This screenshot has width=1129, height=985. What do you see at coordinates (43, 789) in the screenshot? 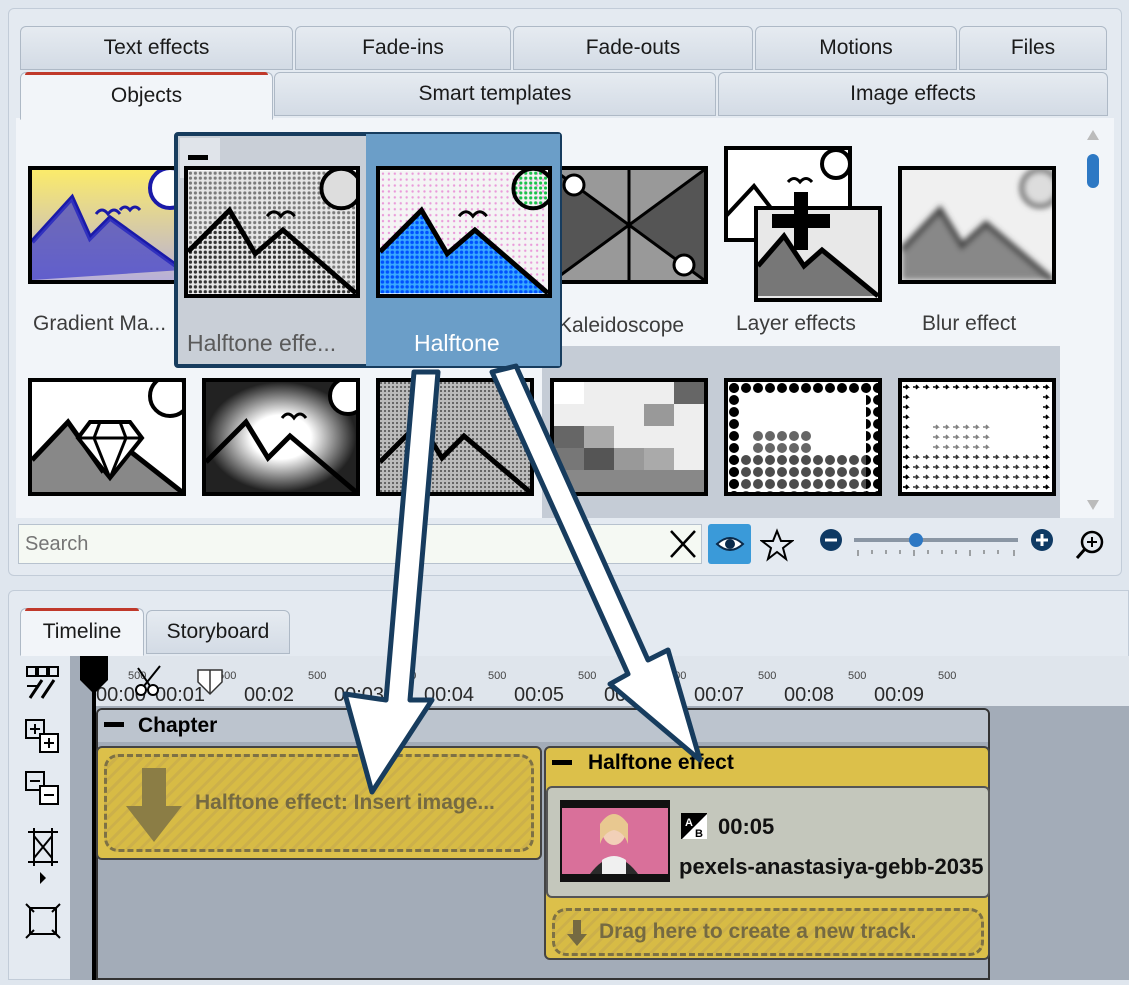
I see `remove-track-icon` at bounding box center [43, 789].